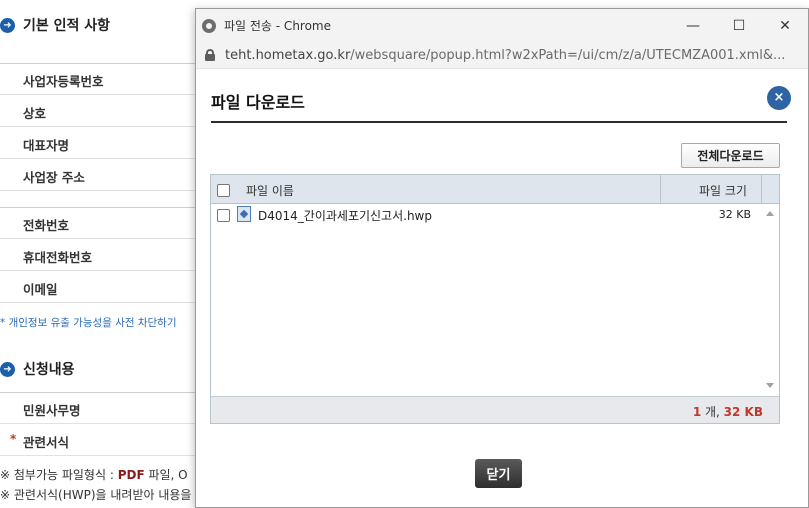  What do you see at coordinates (693, 25) in the screenshot?
I see `minimize-button: —` at bounding box center [693, 25].